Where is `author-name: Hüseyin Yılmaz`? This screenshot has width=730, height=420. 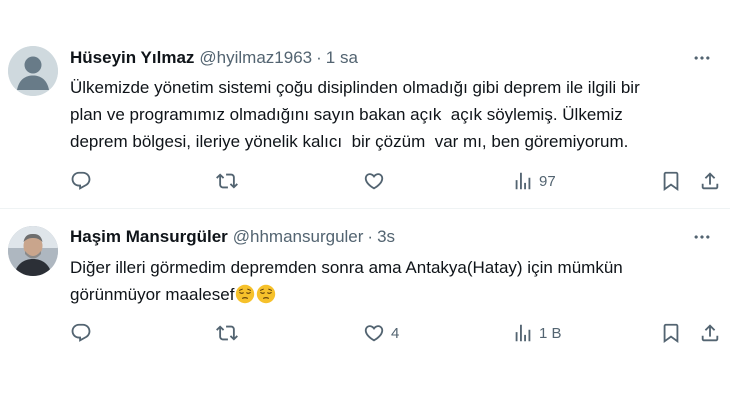
author-name: Hüseyin Yılmaz is located at coordinates (132, 58).